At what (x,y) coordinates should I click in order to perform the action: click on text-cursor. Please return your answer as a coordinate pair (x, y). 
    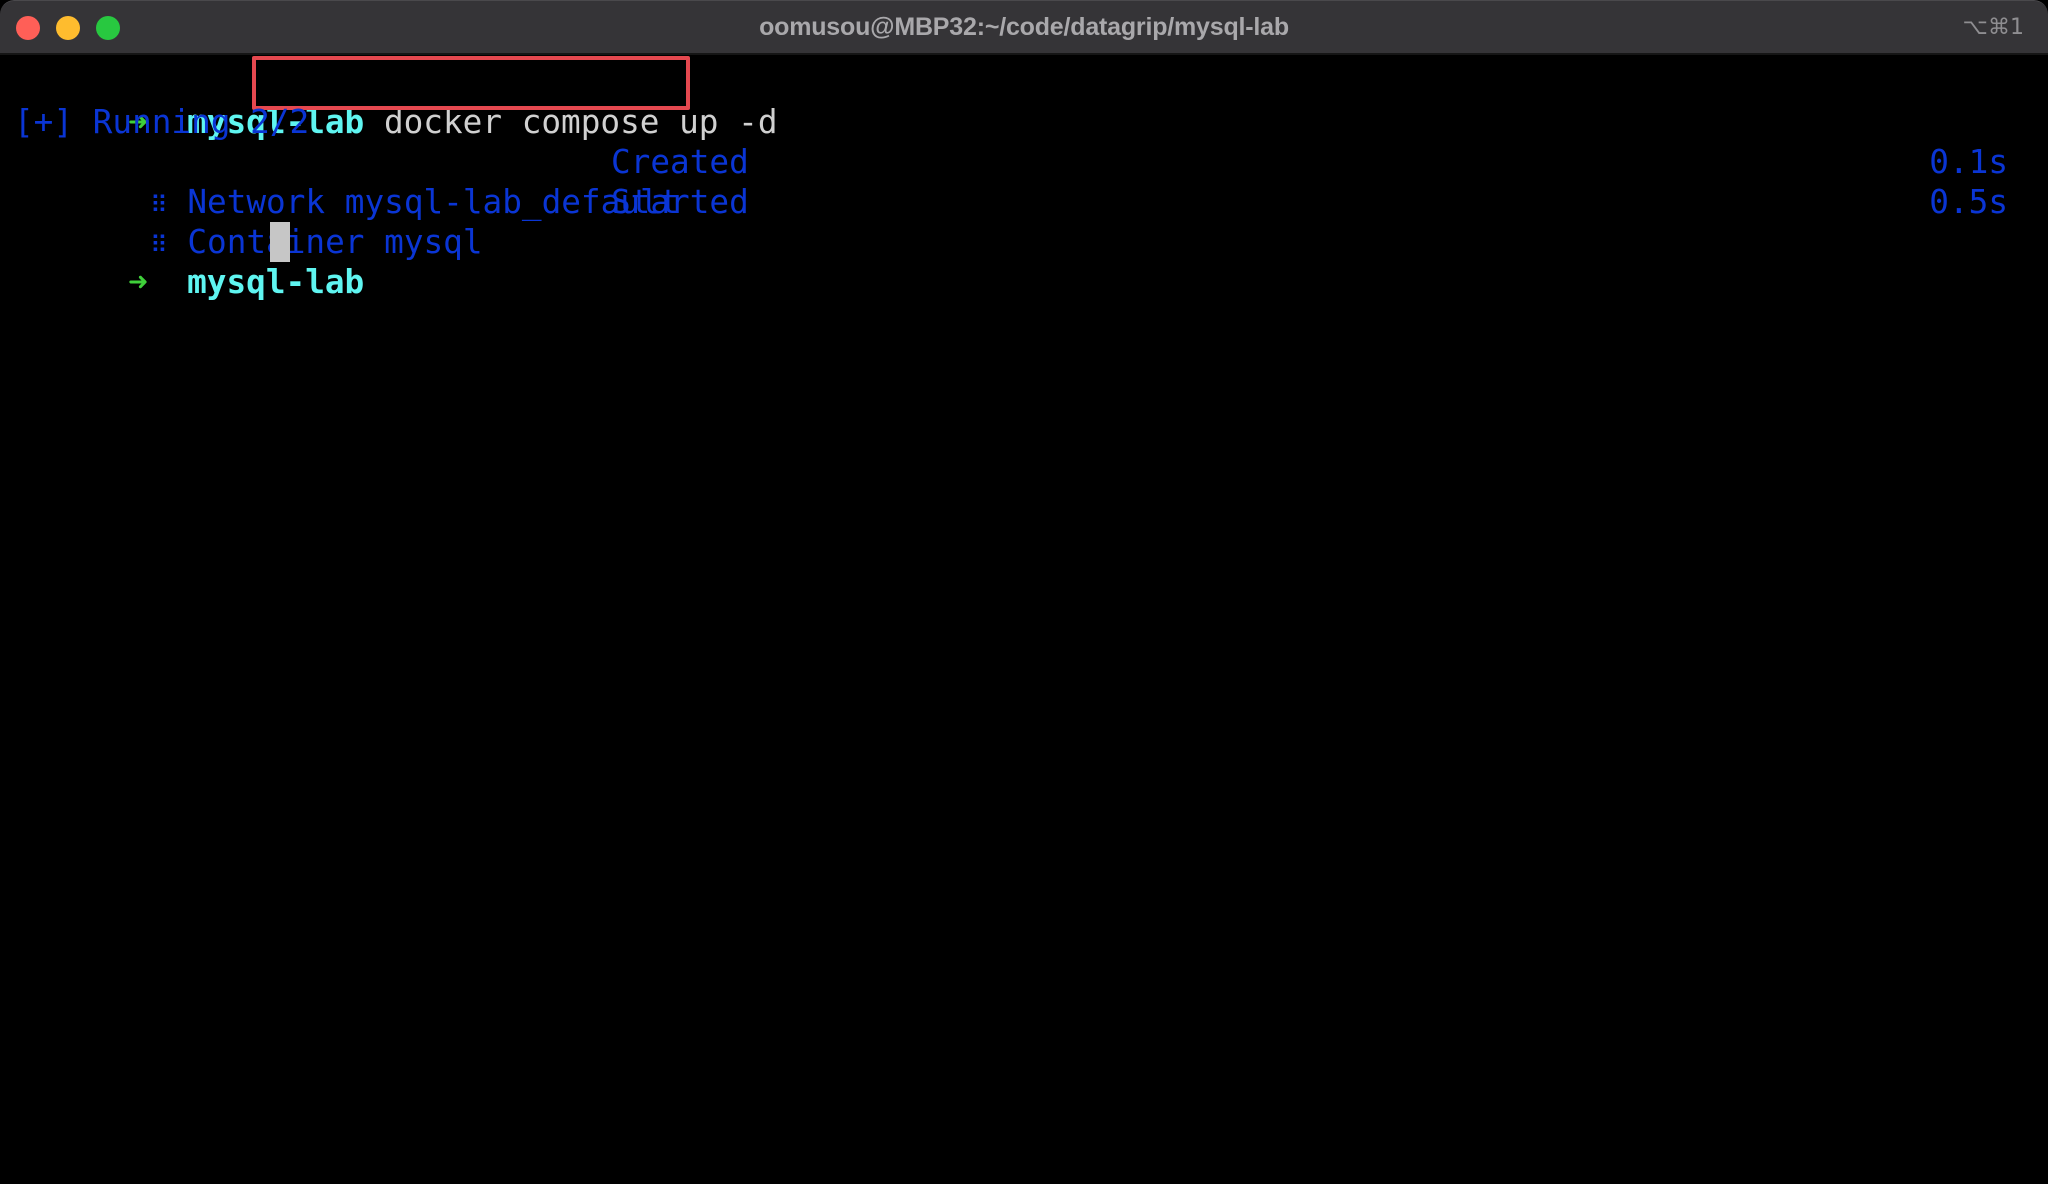
    Looking at the image, I should click on (280, 242).